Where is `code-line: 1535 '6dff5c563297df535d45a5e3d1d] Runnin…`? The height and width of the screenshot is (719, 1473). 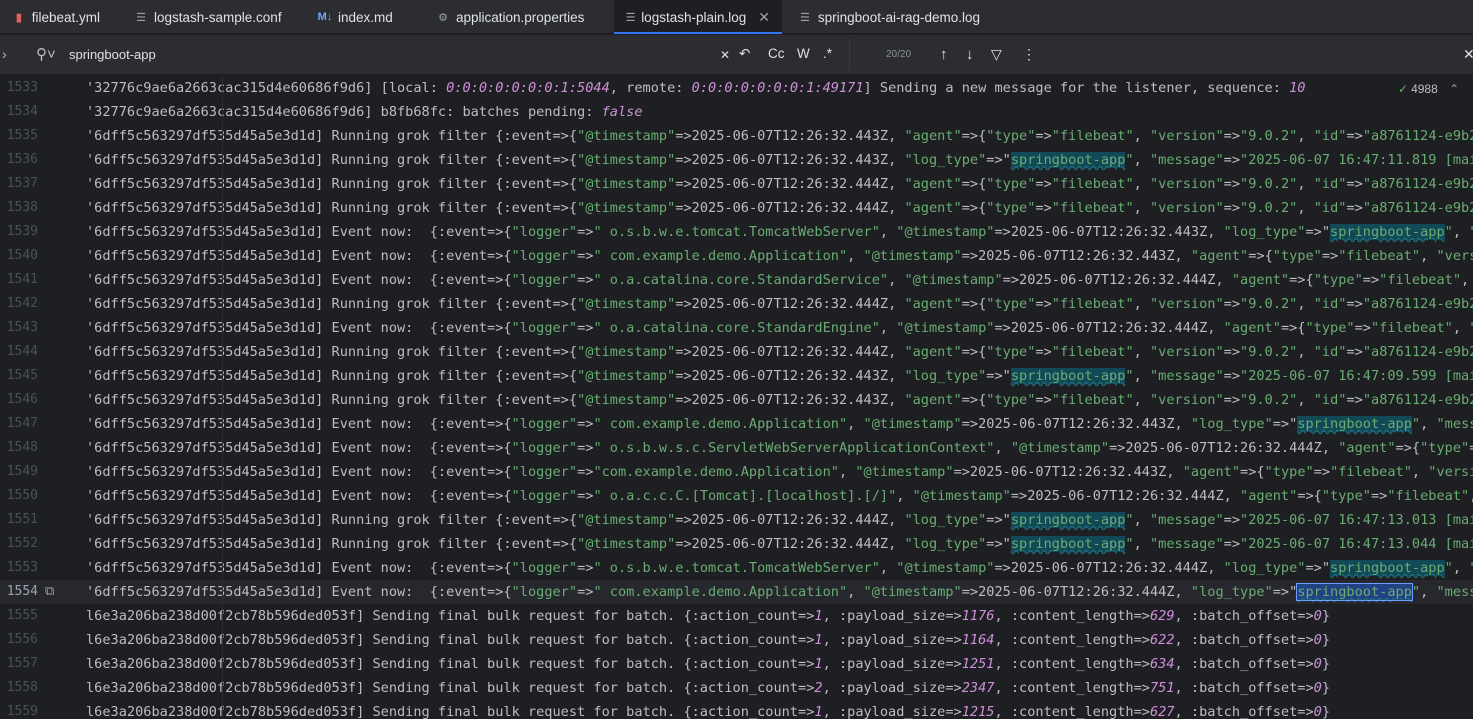
code-line: 1535 '6dff5c563297df535d45a5e3d1d] Runnin… is located at coordinates (736, 136).